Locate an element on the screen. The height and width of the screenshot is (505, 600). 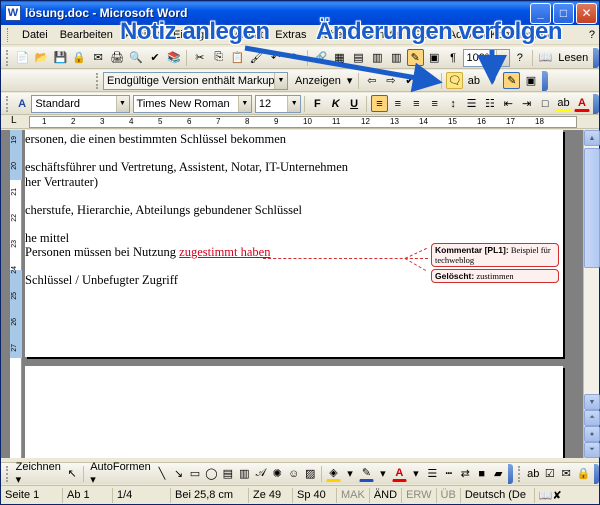
insert-excel-icon: ▥ is located at coordinates (377, 57).